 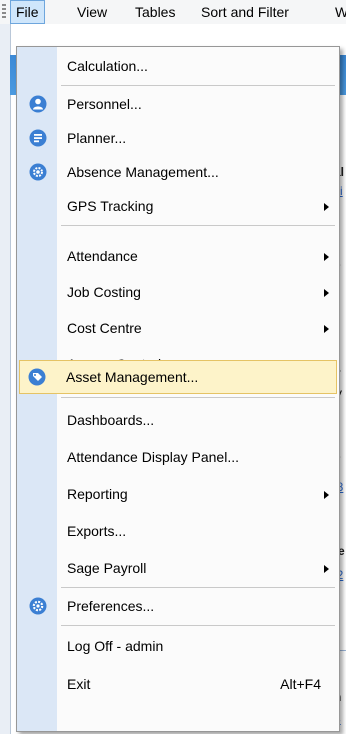 I want to click on absence-gear-icon, so click(x=38, y=172).